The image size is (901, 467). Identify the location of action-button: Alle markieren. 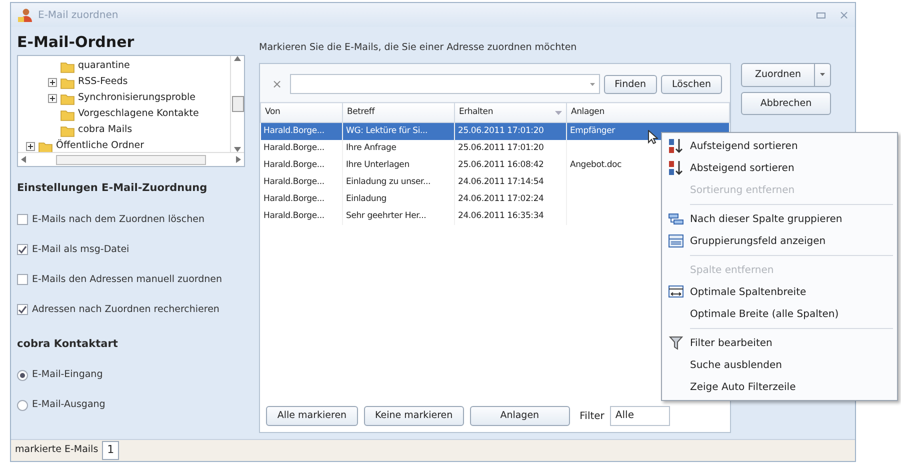
(312, 416).